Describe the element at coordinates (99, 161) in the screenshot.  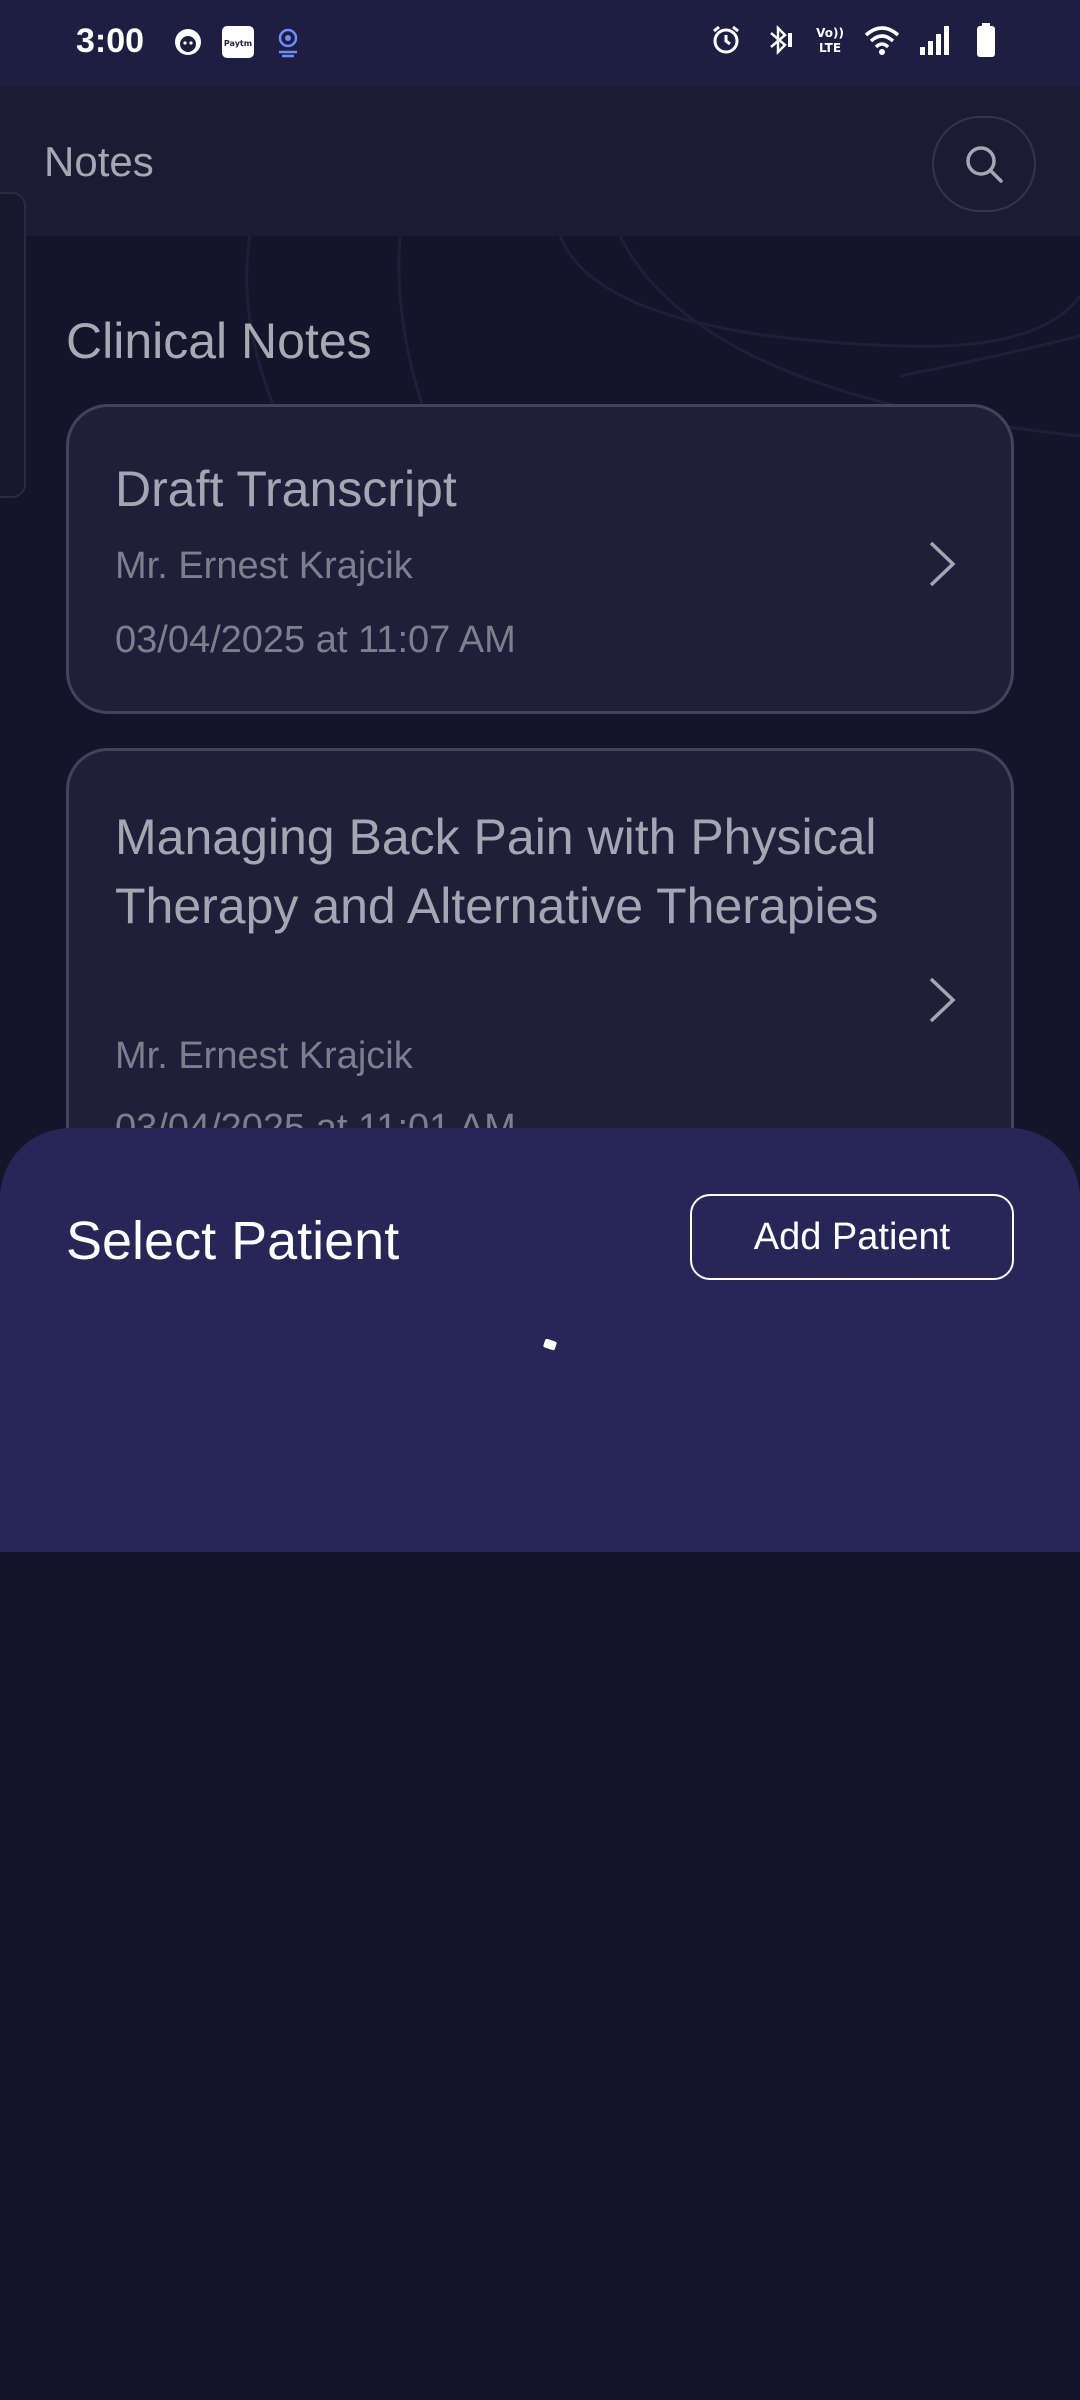
I see `page-title: Notes` at that location.